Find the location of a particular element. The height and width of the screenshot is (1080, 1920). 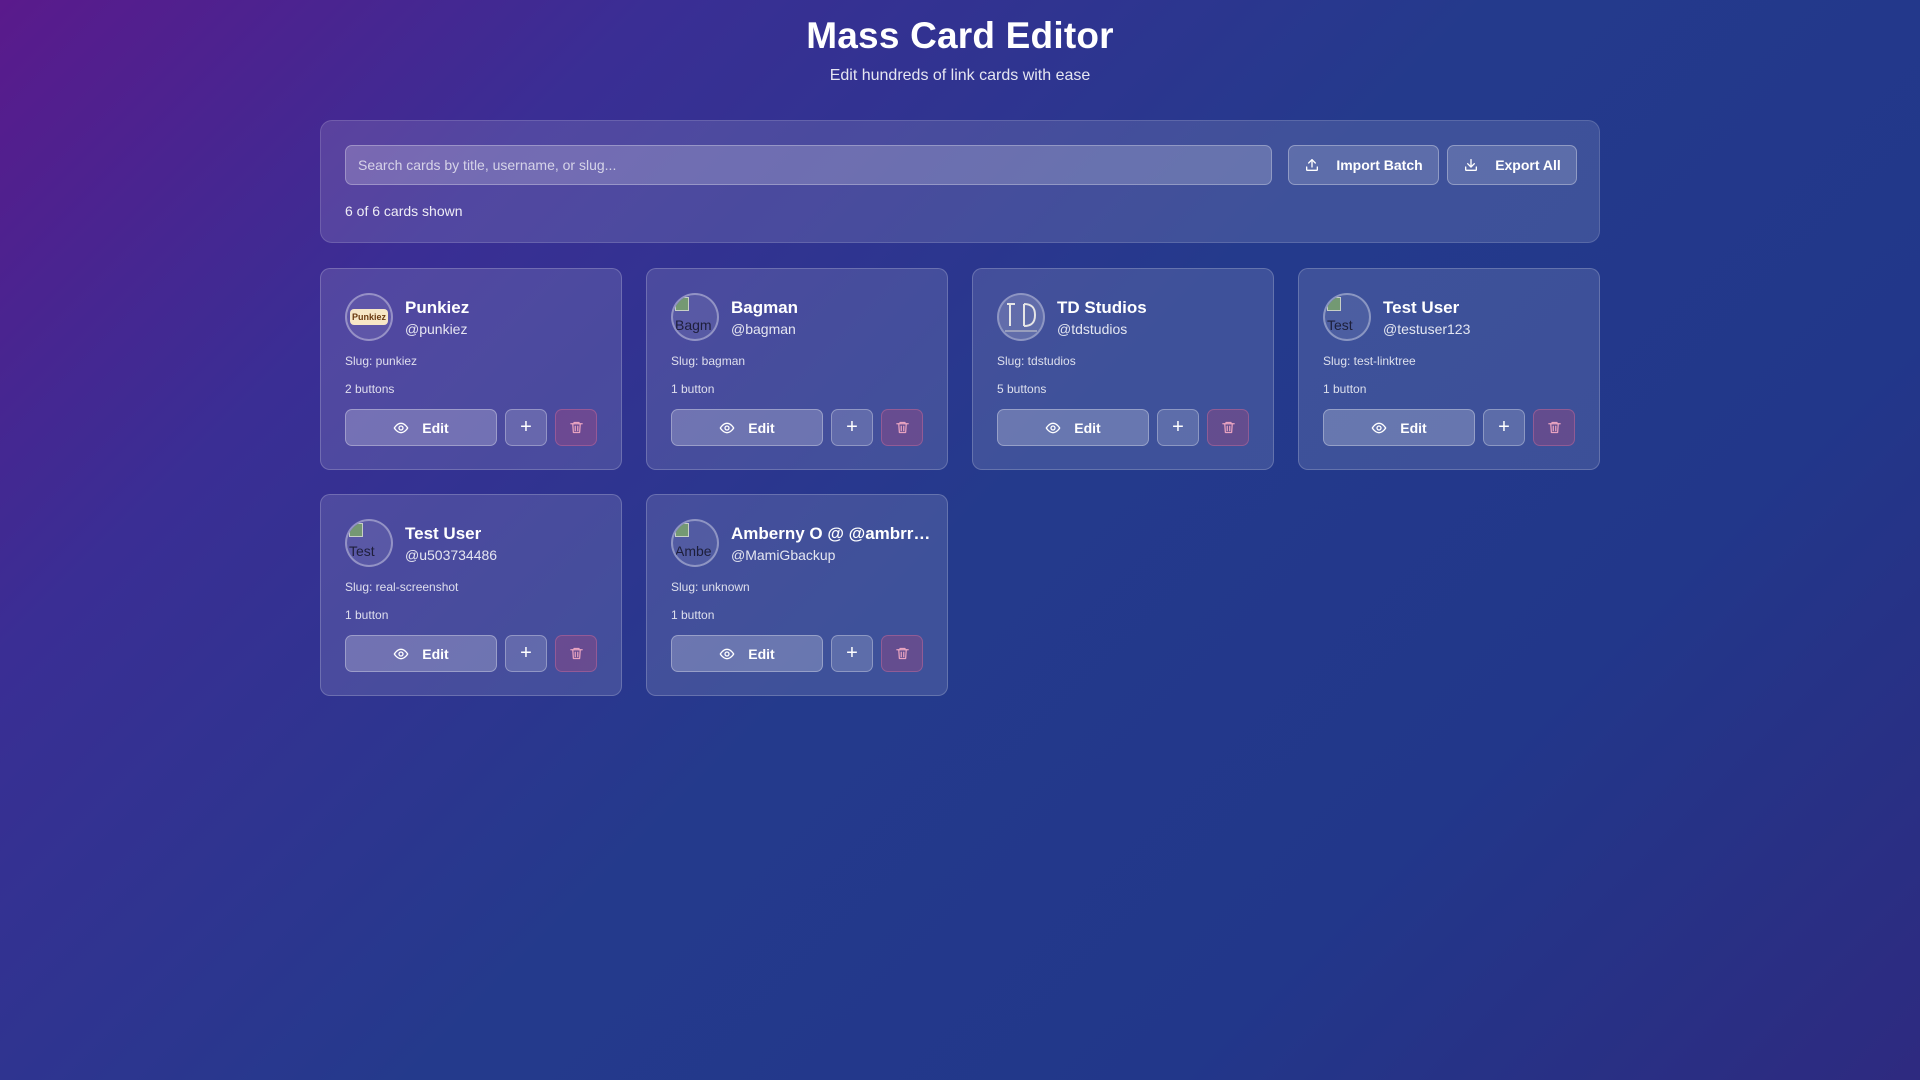

import-batch-label: Import Batch is located at coordinates (1379, 165).